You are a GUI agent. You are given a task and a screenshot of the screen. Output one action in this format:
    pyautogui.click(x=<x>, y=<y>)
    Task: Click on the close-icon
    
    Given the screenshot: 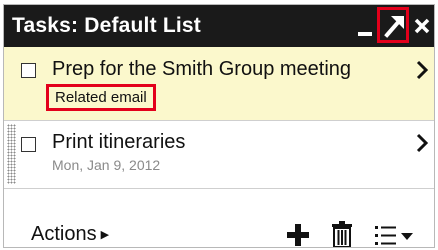 What is the action you would take?
    pyautogui.click(x=422, y=26)
    